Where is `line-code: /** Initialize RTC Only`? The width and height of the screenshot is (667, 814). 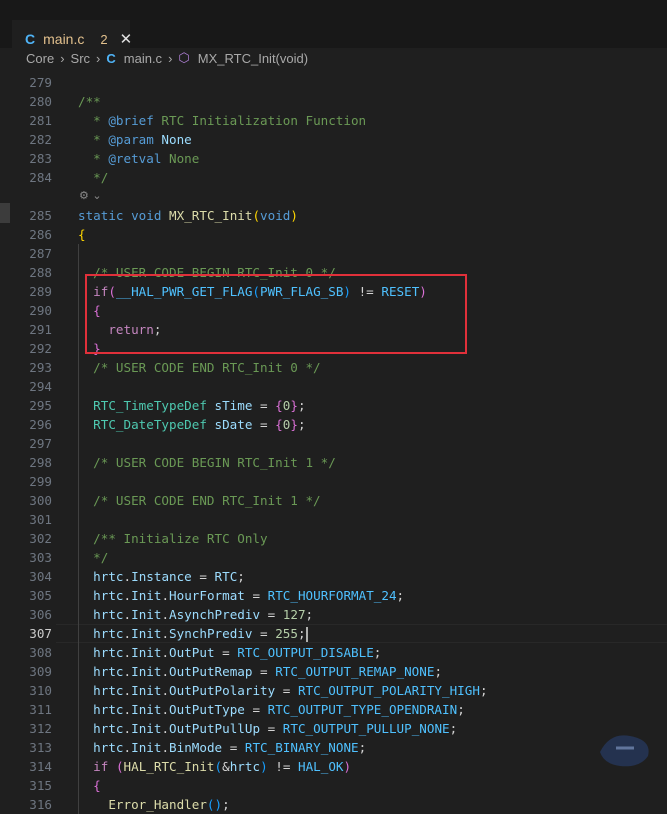 line-code: /** Initialize RTC Only is located at coordinates (172, 538).